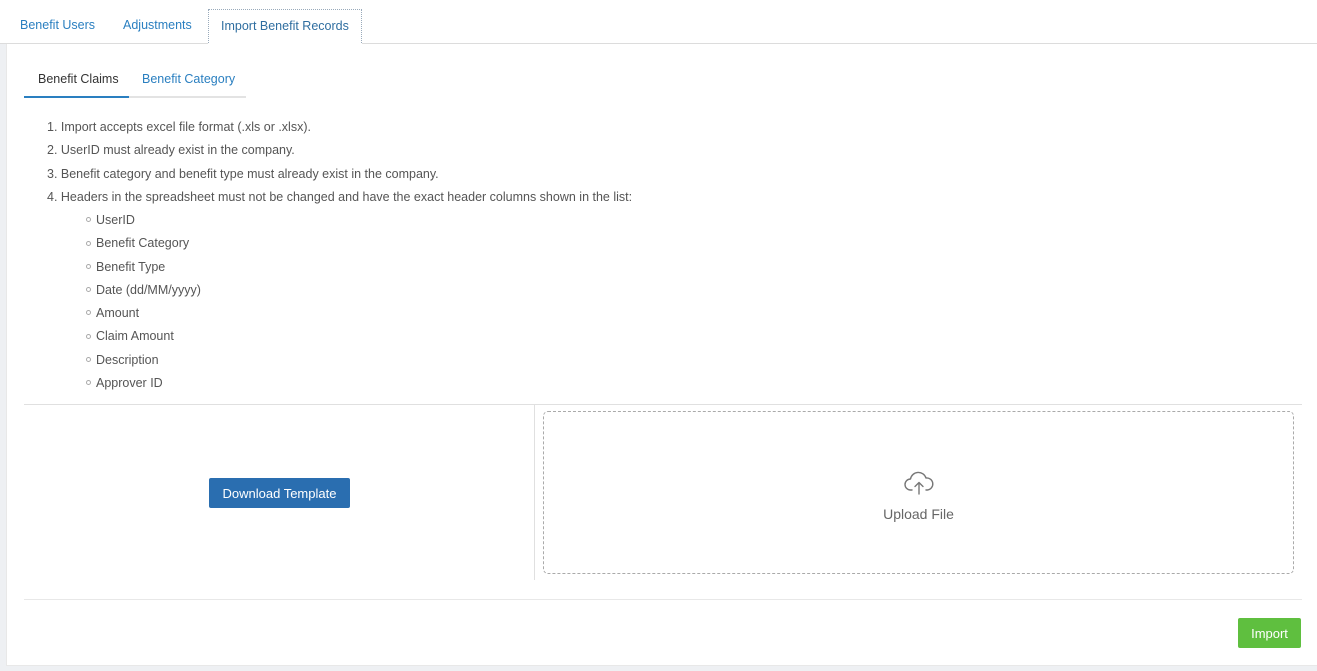 The width and height of the screenshot is (1317, 671). I want to click on list-item: Date (dd/MM/yyyy), so click(143, 290).